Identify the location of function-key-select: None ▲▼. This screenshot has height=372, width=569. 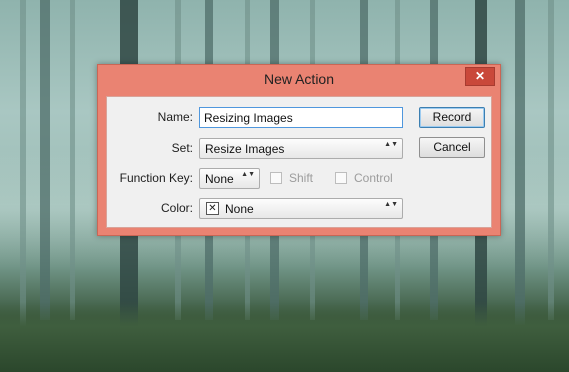
(229, 178).